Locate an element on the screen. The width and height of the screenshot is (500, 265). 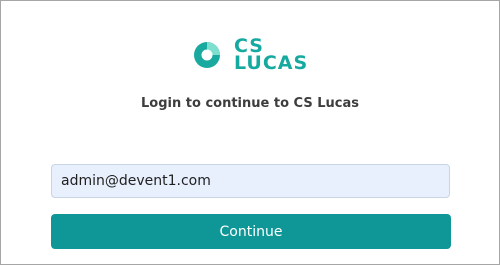
brand-logo: CS LUCAS is located at coordinates (253, 56).